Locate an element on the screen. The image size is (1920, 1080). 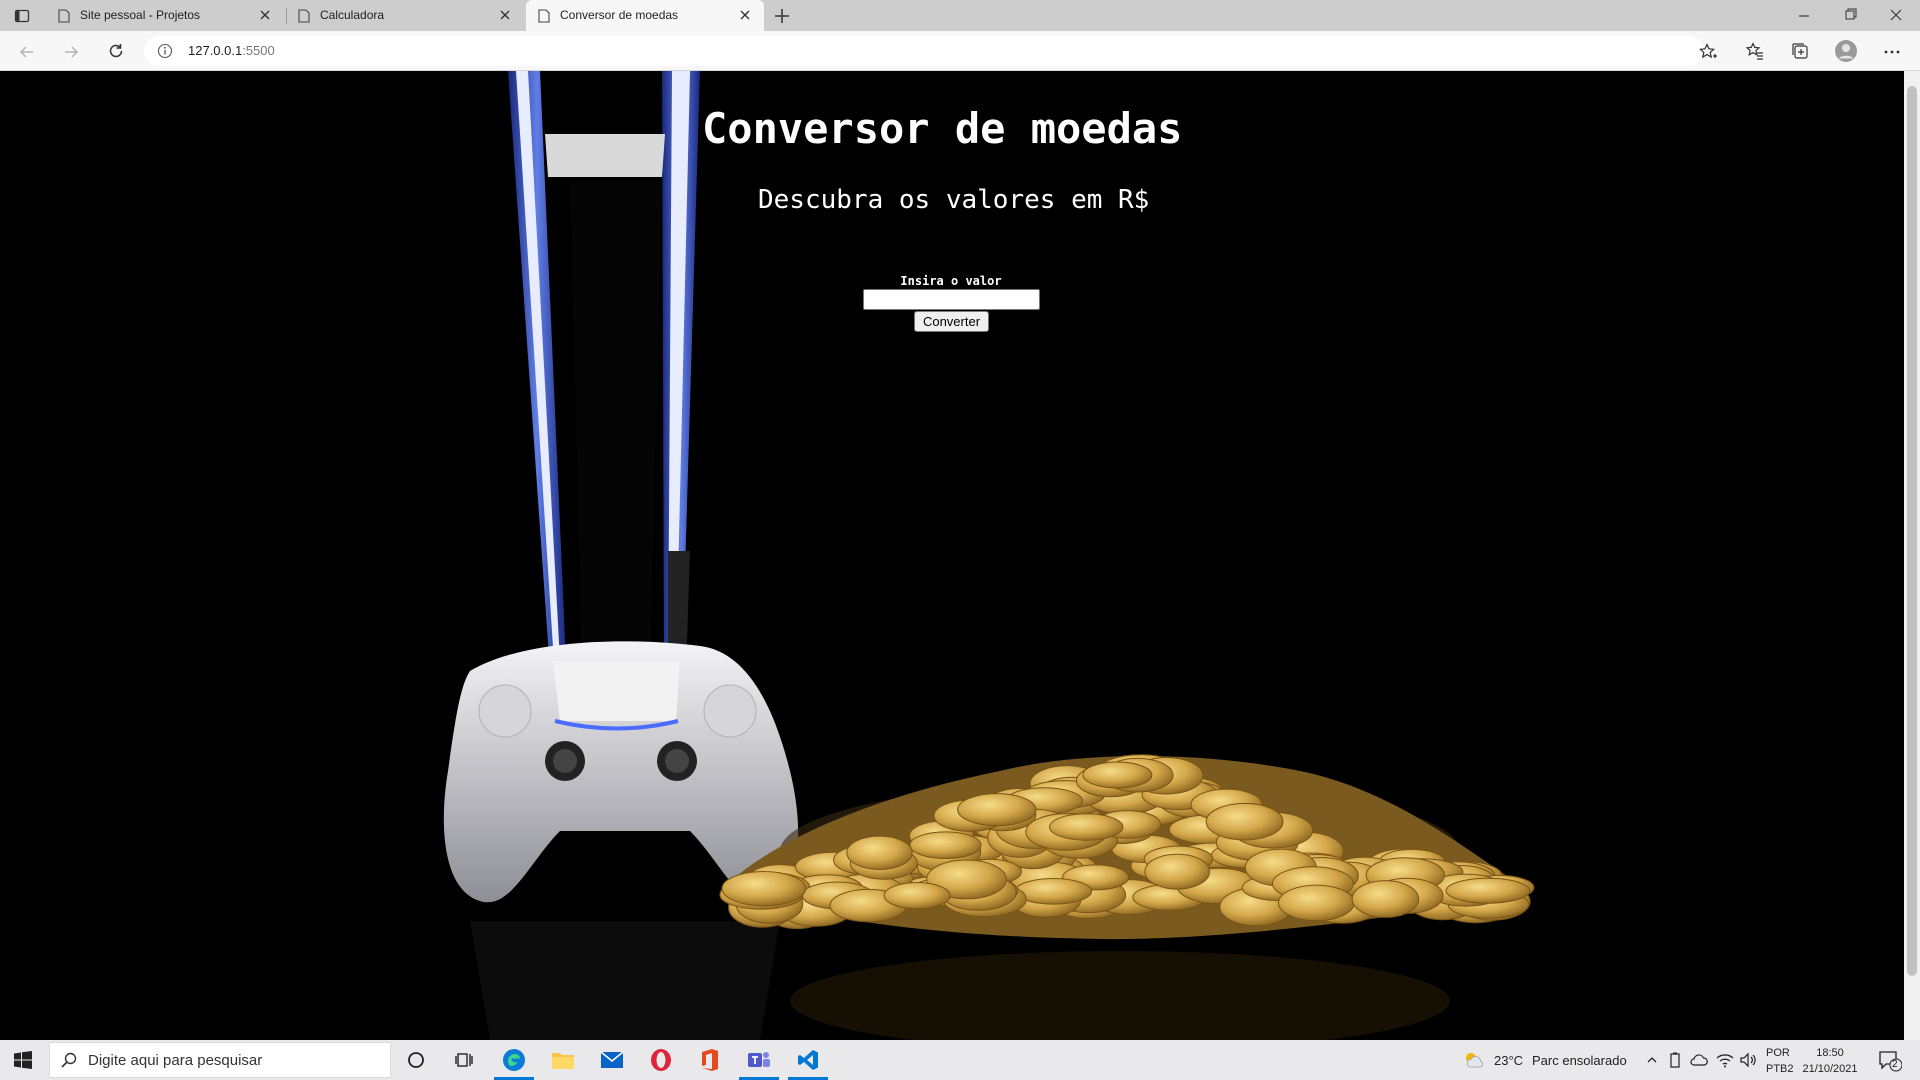
info-icon is located at coordinates (165, 51).